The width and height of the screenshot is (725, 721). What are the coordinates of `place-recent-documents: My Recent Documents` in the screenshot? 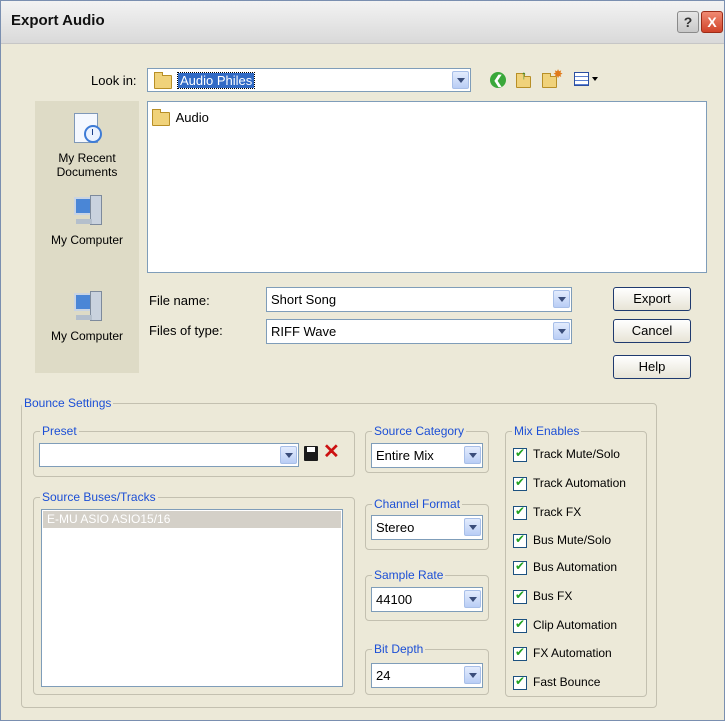 It's located at (87, 145).